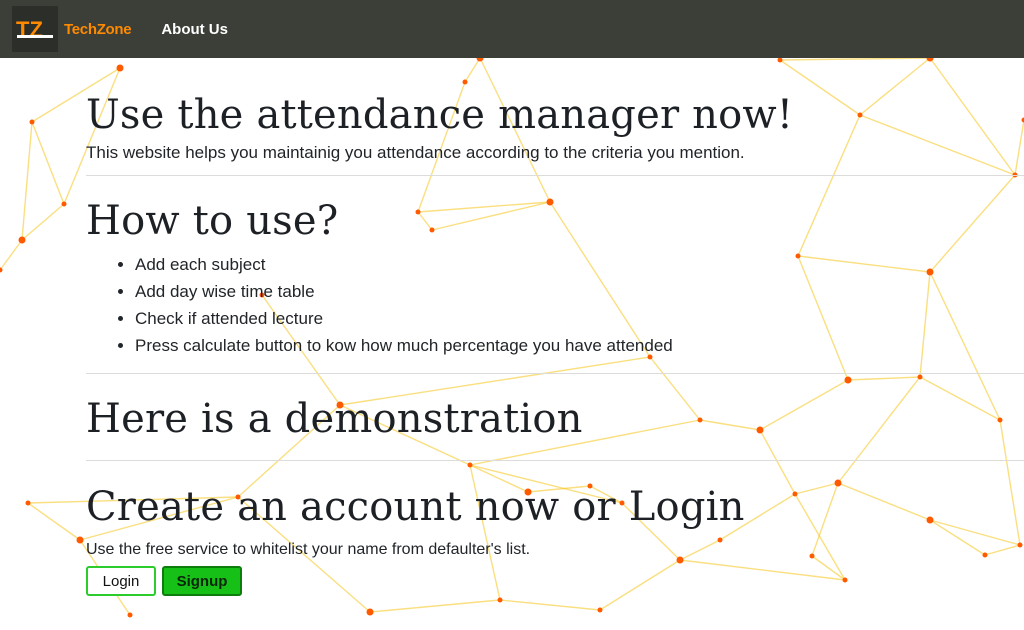  What do you see at coordinates (415, 507) in the screenshot?
I see `account-title: Create an account now or Login` at bounding box center [415, 507].